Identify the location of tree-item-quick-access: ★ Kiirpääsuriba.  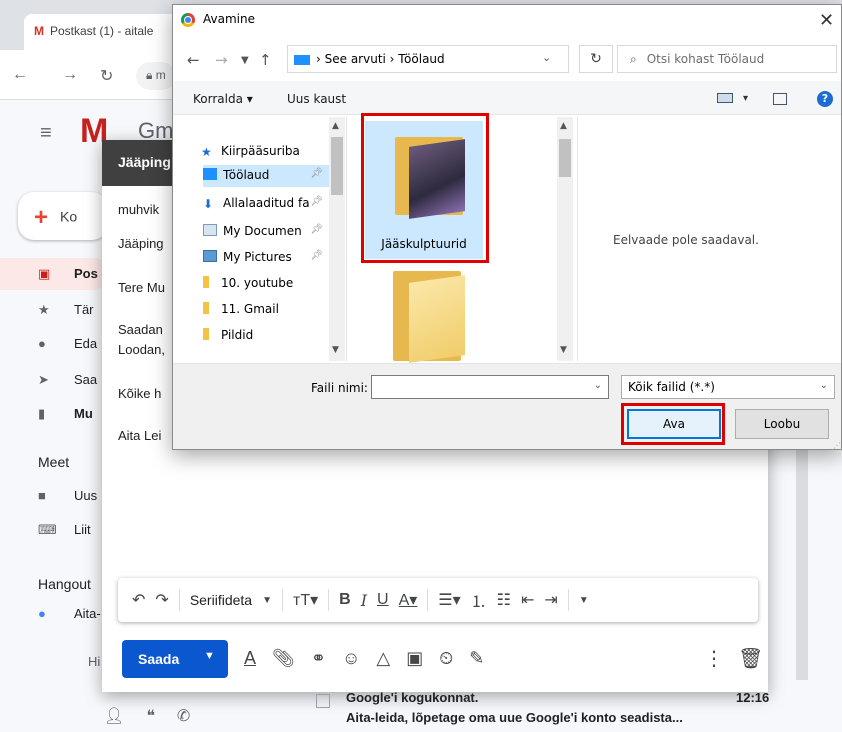
(265, 152).